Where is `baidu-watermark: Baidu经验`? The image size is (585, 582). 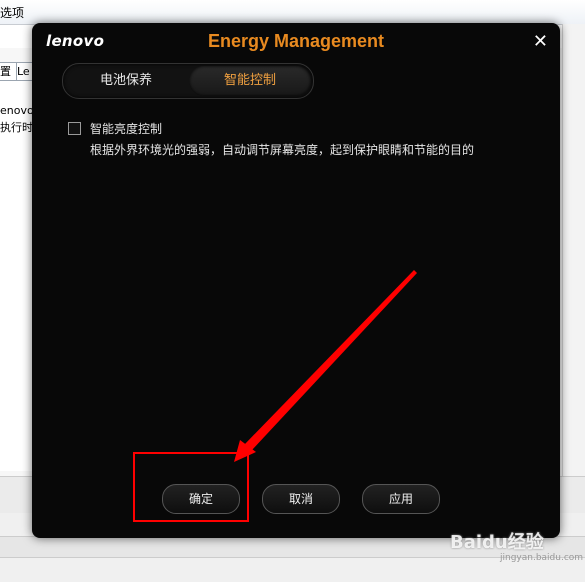 baidu-watermark: Baidu经验 is located at coordinates (497, 542).